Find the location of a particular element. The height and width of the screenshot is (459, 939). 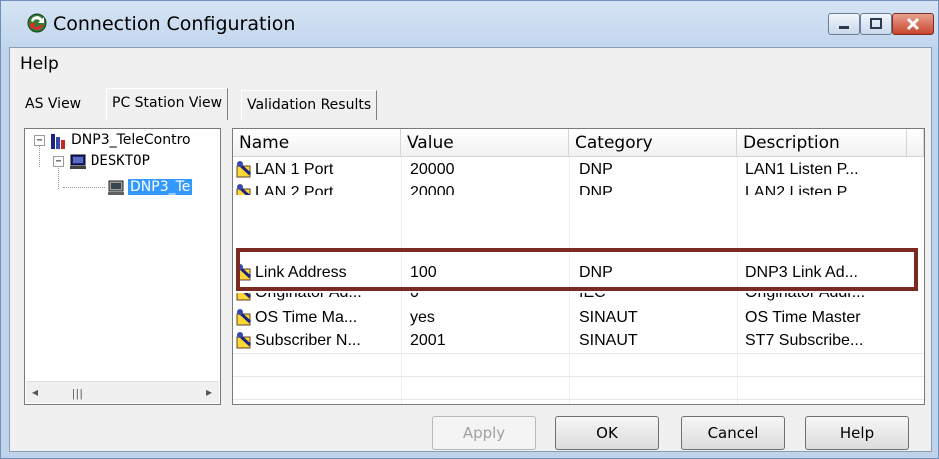

tab-pc-station-view: PC Station View is located at coordinates (167, 104).